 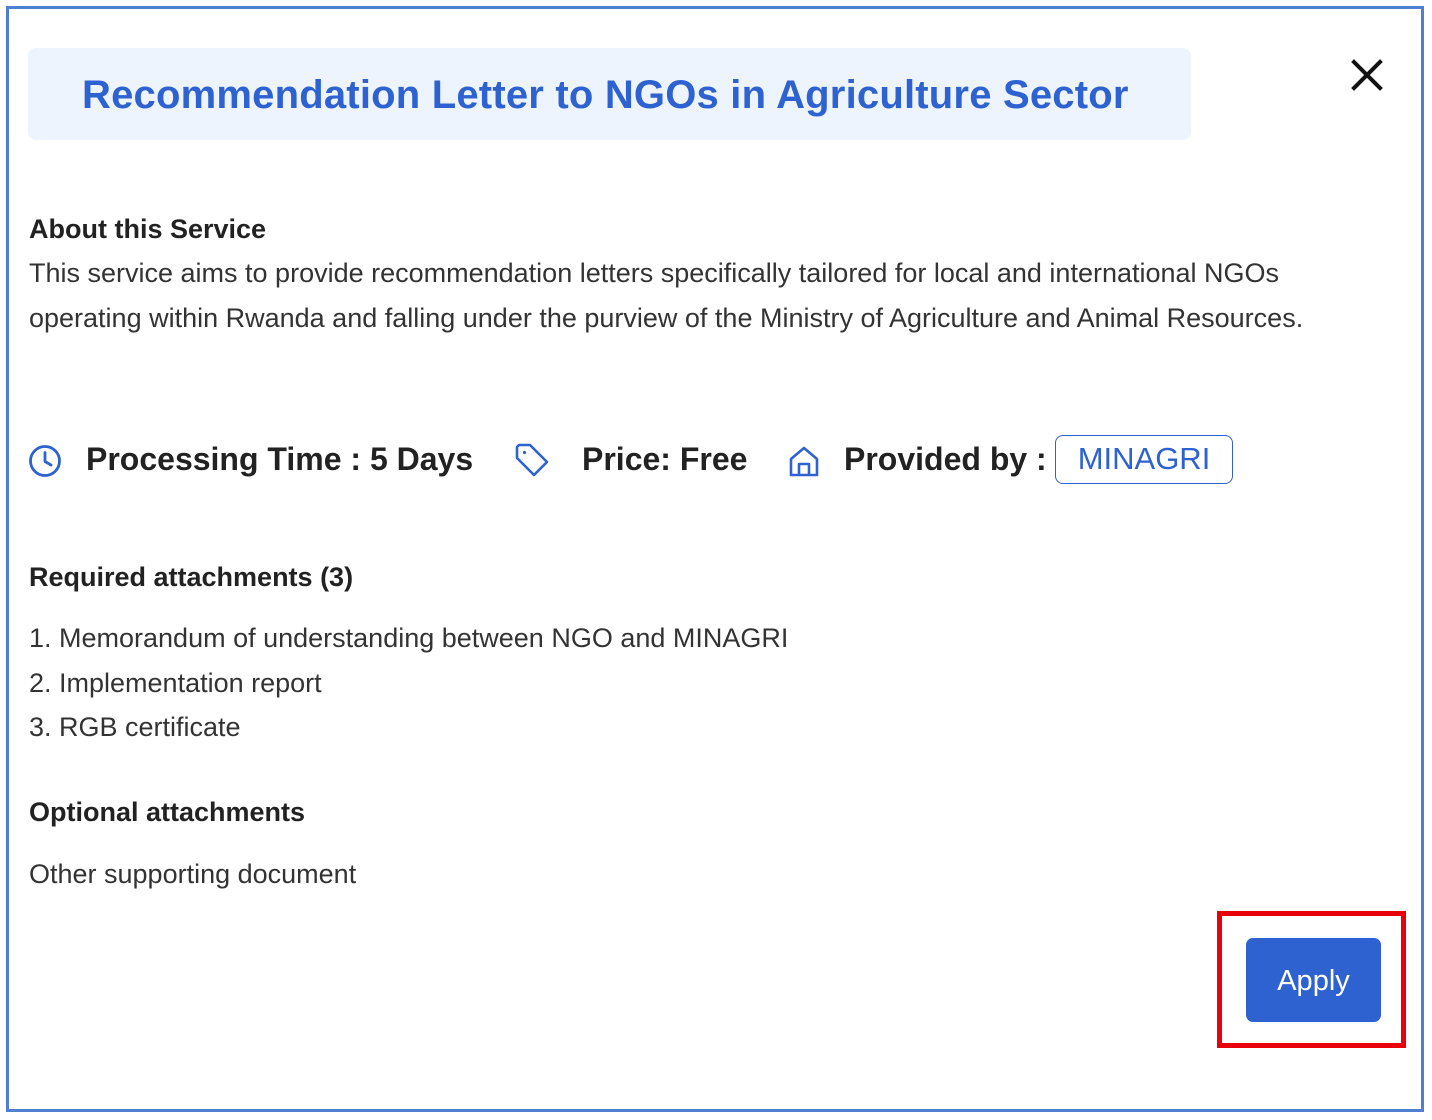 What do you see at coordinates (135, 727) in the screenshot?
I see `list-item: 3. RGB certificate` at bounding box center [135, 727].